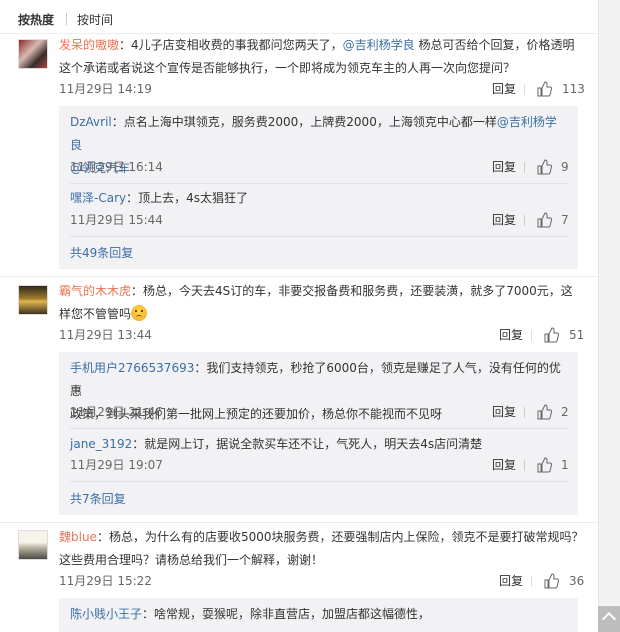  What do you see at coordinates (565, 412) in the screenshot?
I see `like-count: 2` at bounding box center [565, 412].